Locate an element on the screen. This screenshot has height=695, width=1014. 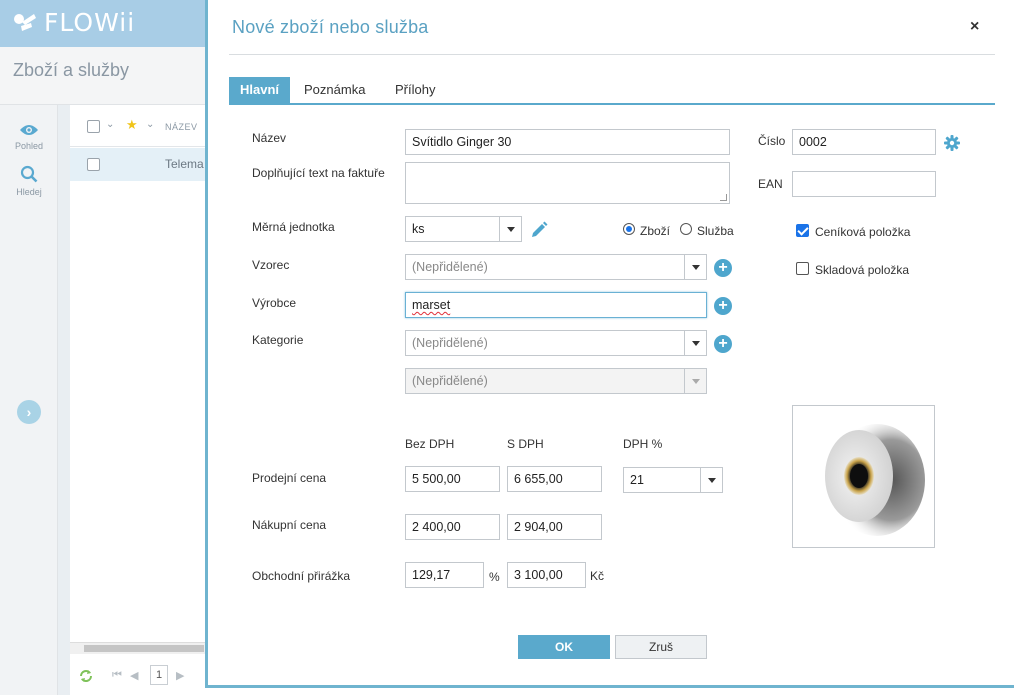
number-label: Číslo is located at coordinates (772, 141).